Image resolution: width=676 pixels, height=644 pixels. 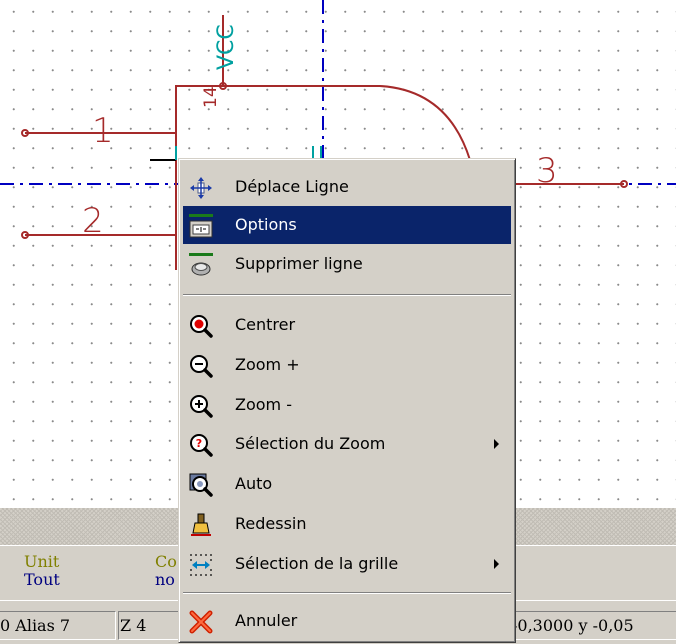 I want to click on menu-item-label: Déplace Ligne, so click(x=292, y=186).